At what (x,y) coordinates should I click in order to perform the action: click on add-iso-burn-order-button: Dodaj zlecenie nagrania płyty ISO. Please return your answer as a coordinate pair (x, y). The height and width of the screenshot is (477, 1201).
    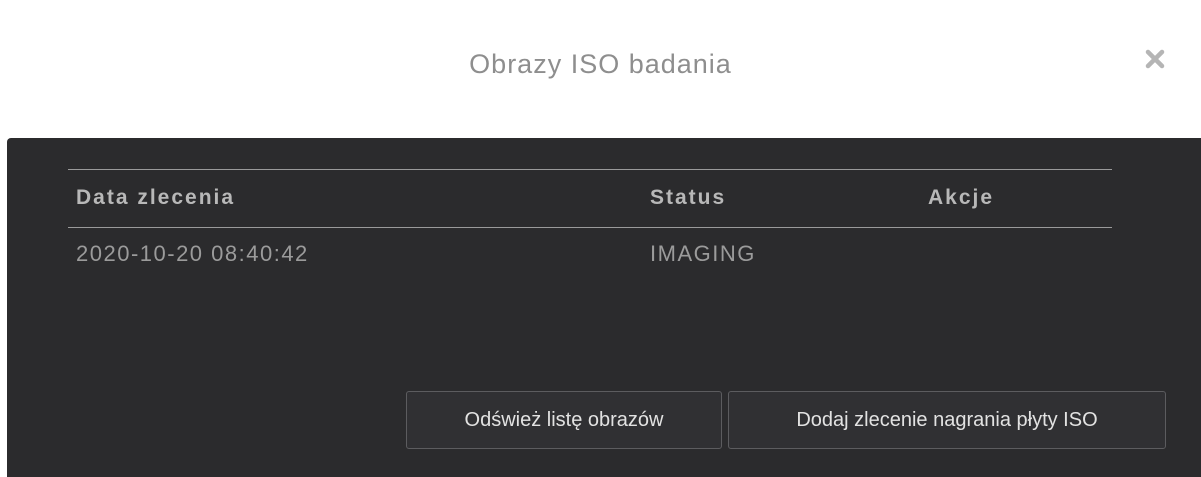
    Looking at the image, I should click on (947, 420).